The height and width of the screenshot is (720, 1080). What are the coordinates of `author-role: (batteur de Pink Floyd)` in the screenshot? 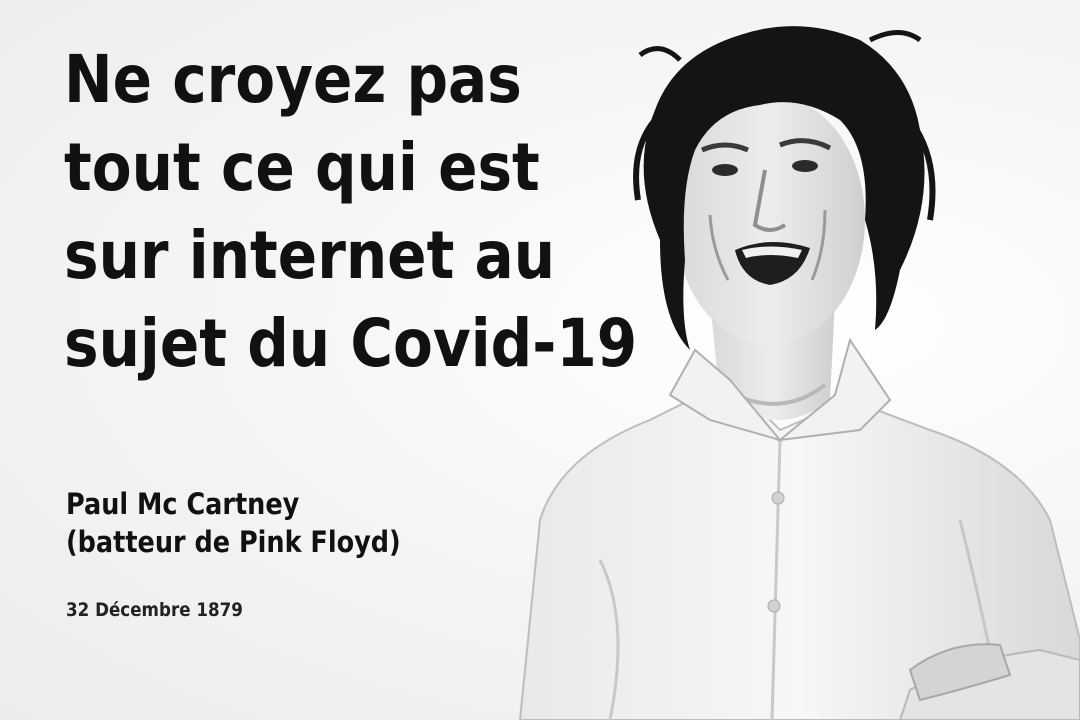 It's located at (233, 542).